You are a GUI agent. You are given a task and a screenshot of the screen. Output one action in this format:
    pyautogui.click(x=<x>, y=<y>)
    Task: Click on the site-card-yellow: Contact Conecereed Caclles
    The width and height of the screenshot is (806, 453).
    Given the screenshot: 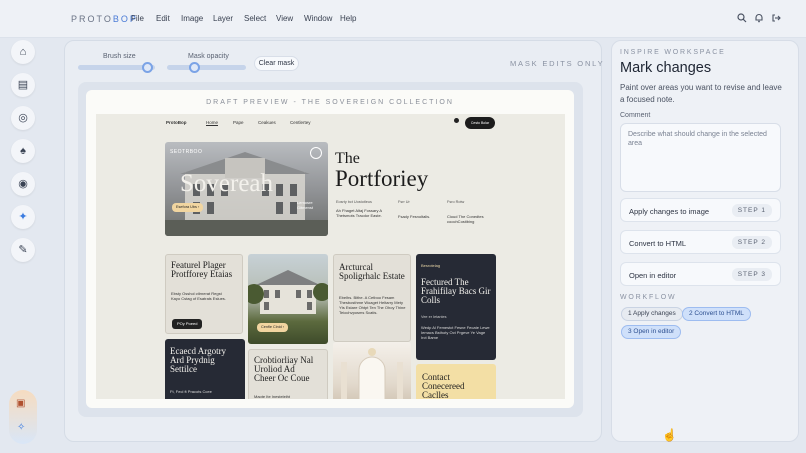 What is the action you would take?
    pyautogui.click(x=456, y=381)
    